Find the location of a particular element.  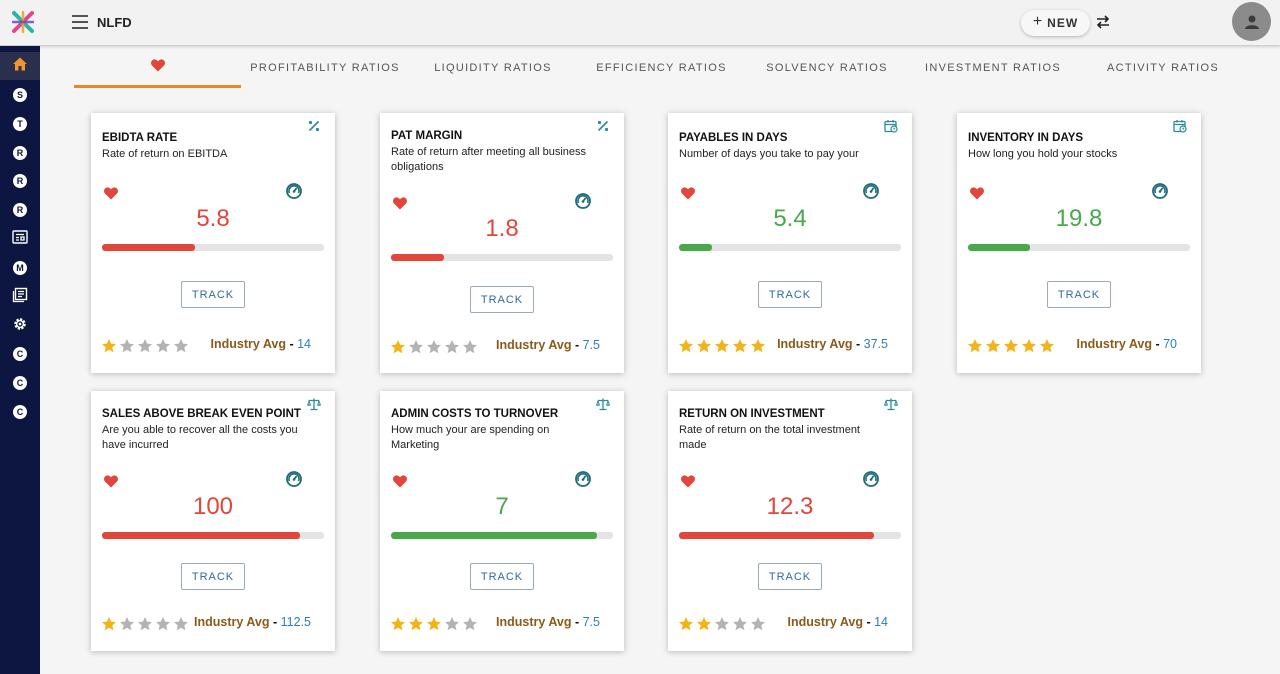

new-button-label: NEW is located at coordinates (1063, 23).